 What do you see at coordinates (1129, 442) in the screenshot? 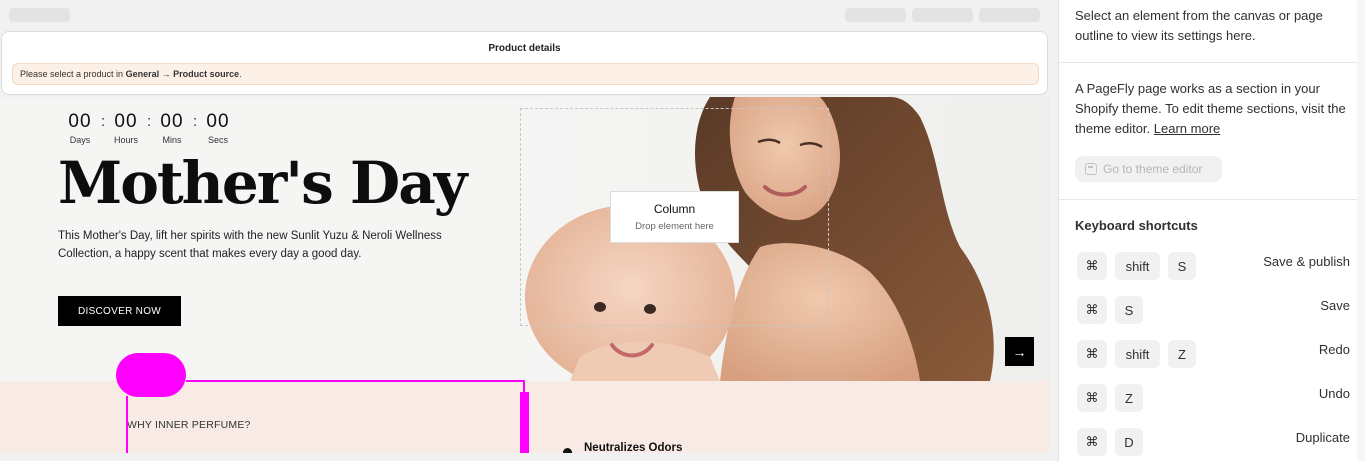
I see `letter-key: D` at bounding box center [1129, 442].